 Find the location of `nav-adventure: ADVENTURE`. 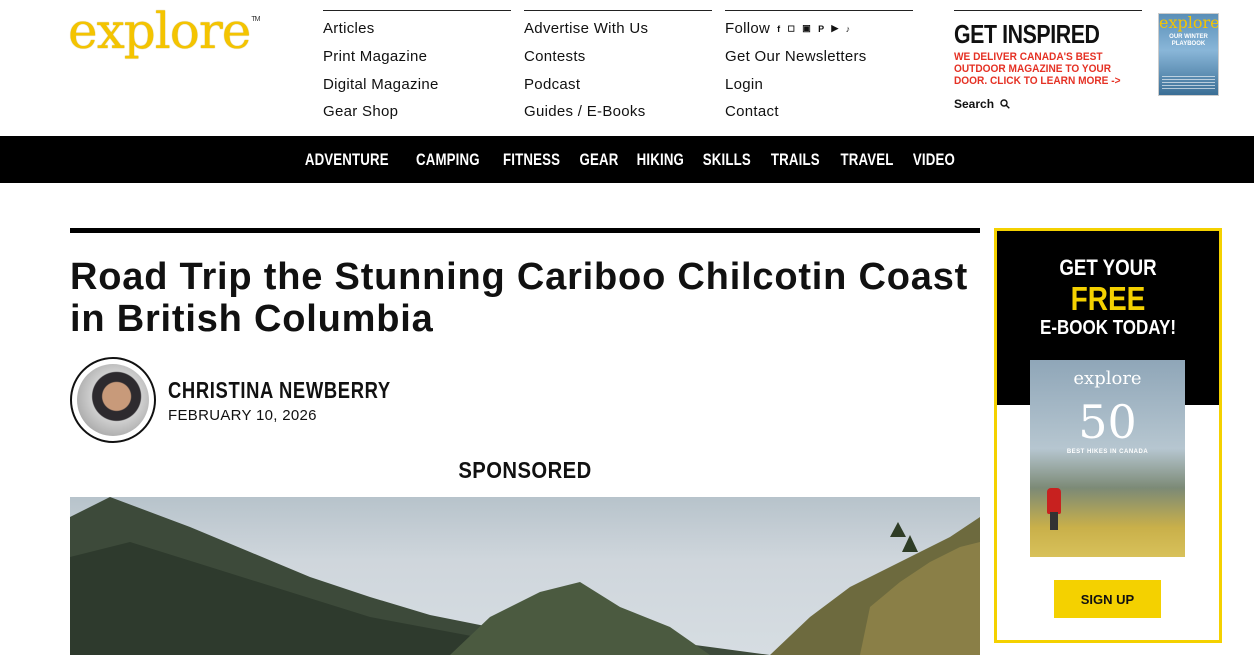

nav-adventure: ADVENTURE is located at coordinates (347, 160).